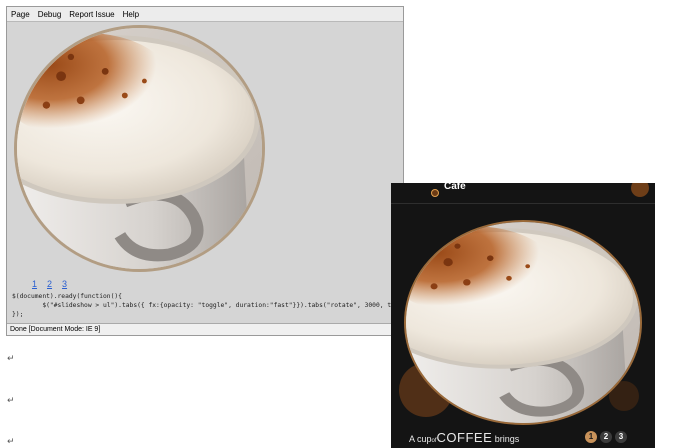  What do you see at coordinates (34, 284) in the screenshot?
I see `pager-link-1: 1` at bounding box center [34, 284].